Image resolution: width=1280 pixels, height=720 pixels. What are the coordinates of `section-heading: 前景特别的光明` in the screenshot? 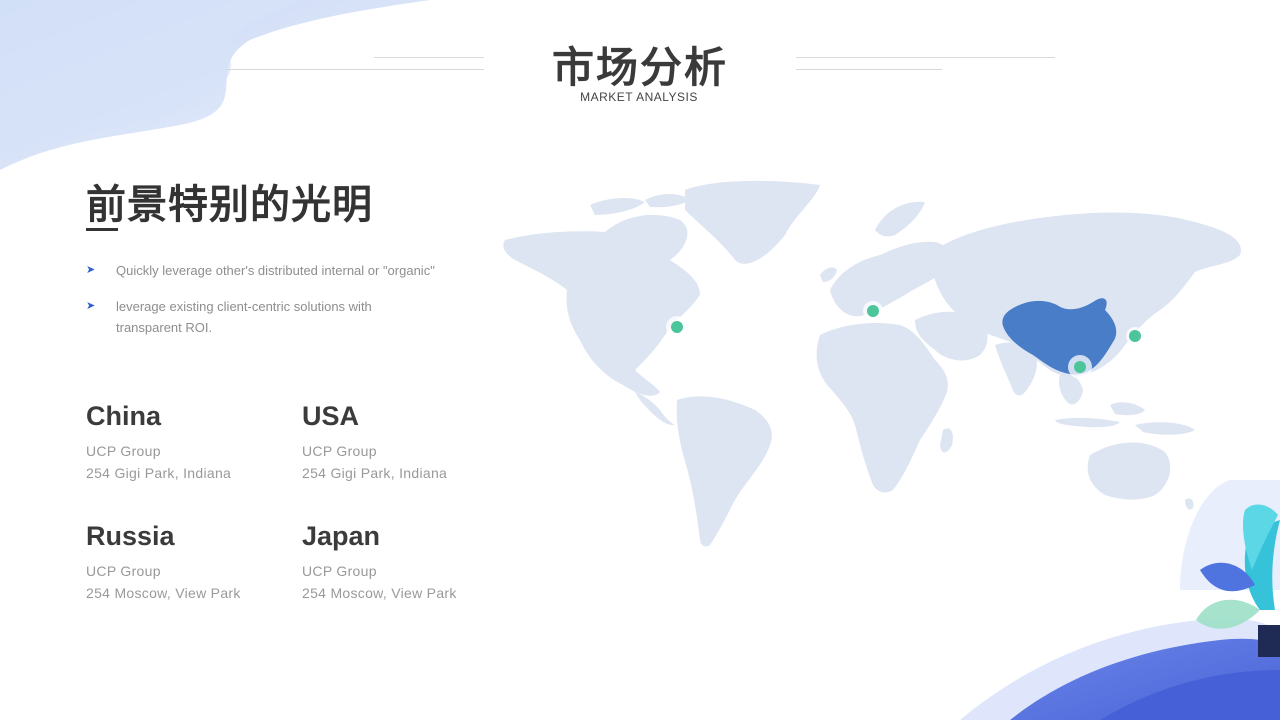 It's located at (229, 205).